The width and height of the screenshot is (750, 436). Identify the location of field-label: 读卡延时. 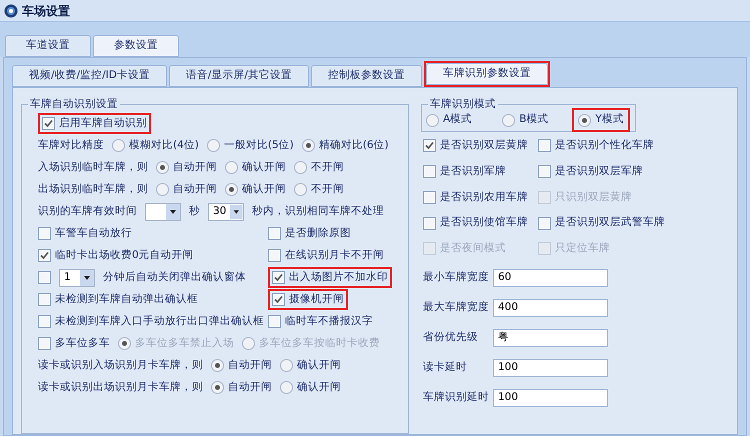
(445, 367).